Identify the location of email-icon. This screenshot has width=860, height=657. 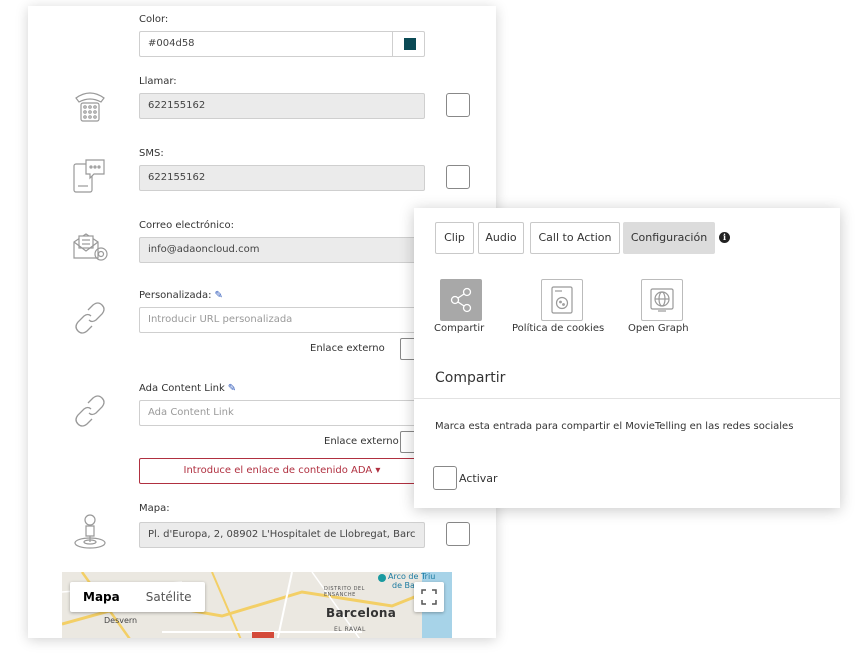
(90, 246).